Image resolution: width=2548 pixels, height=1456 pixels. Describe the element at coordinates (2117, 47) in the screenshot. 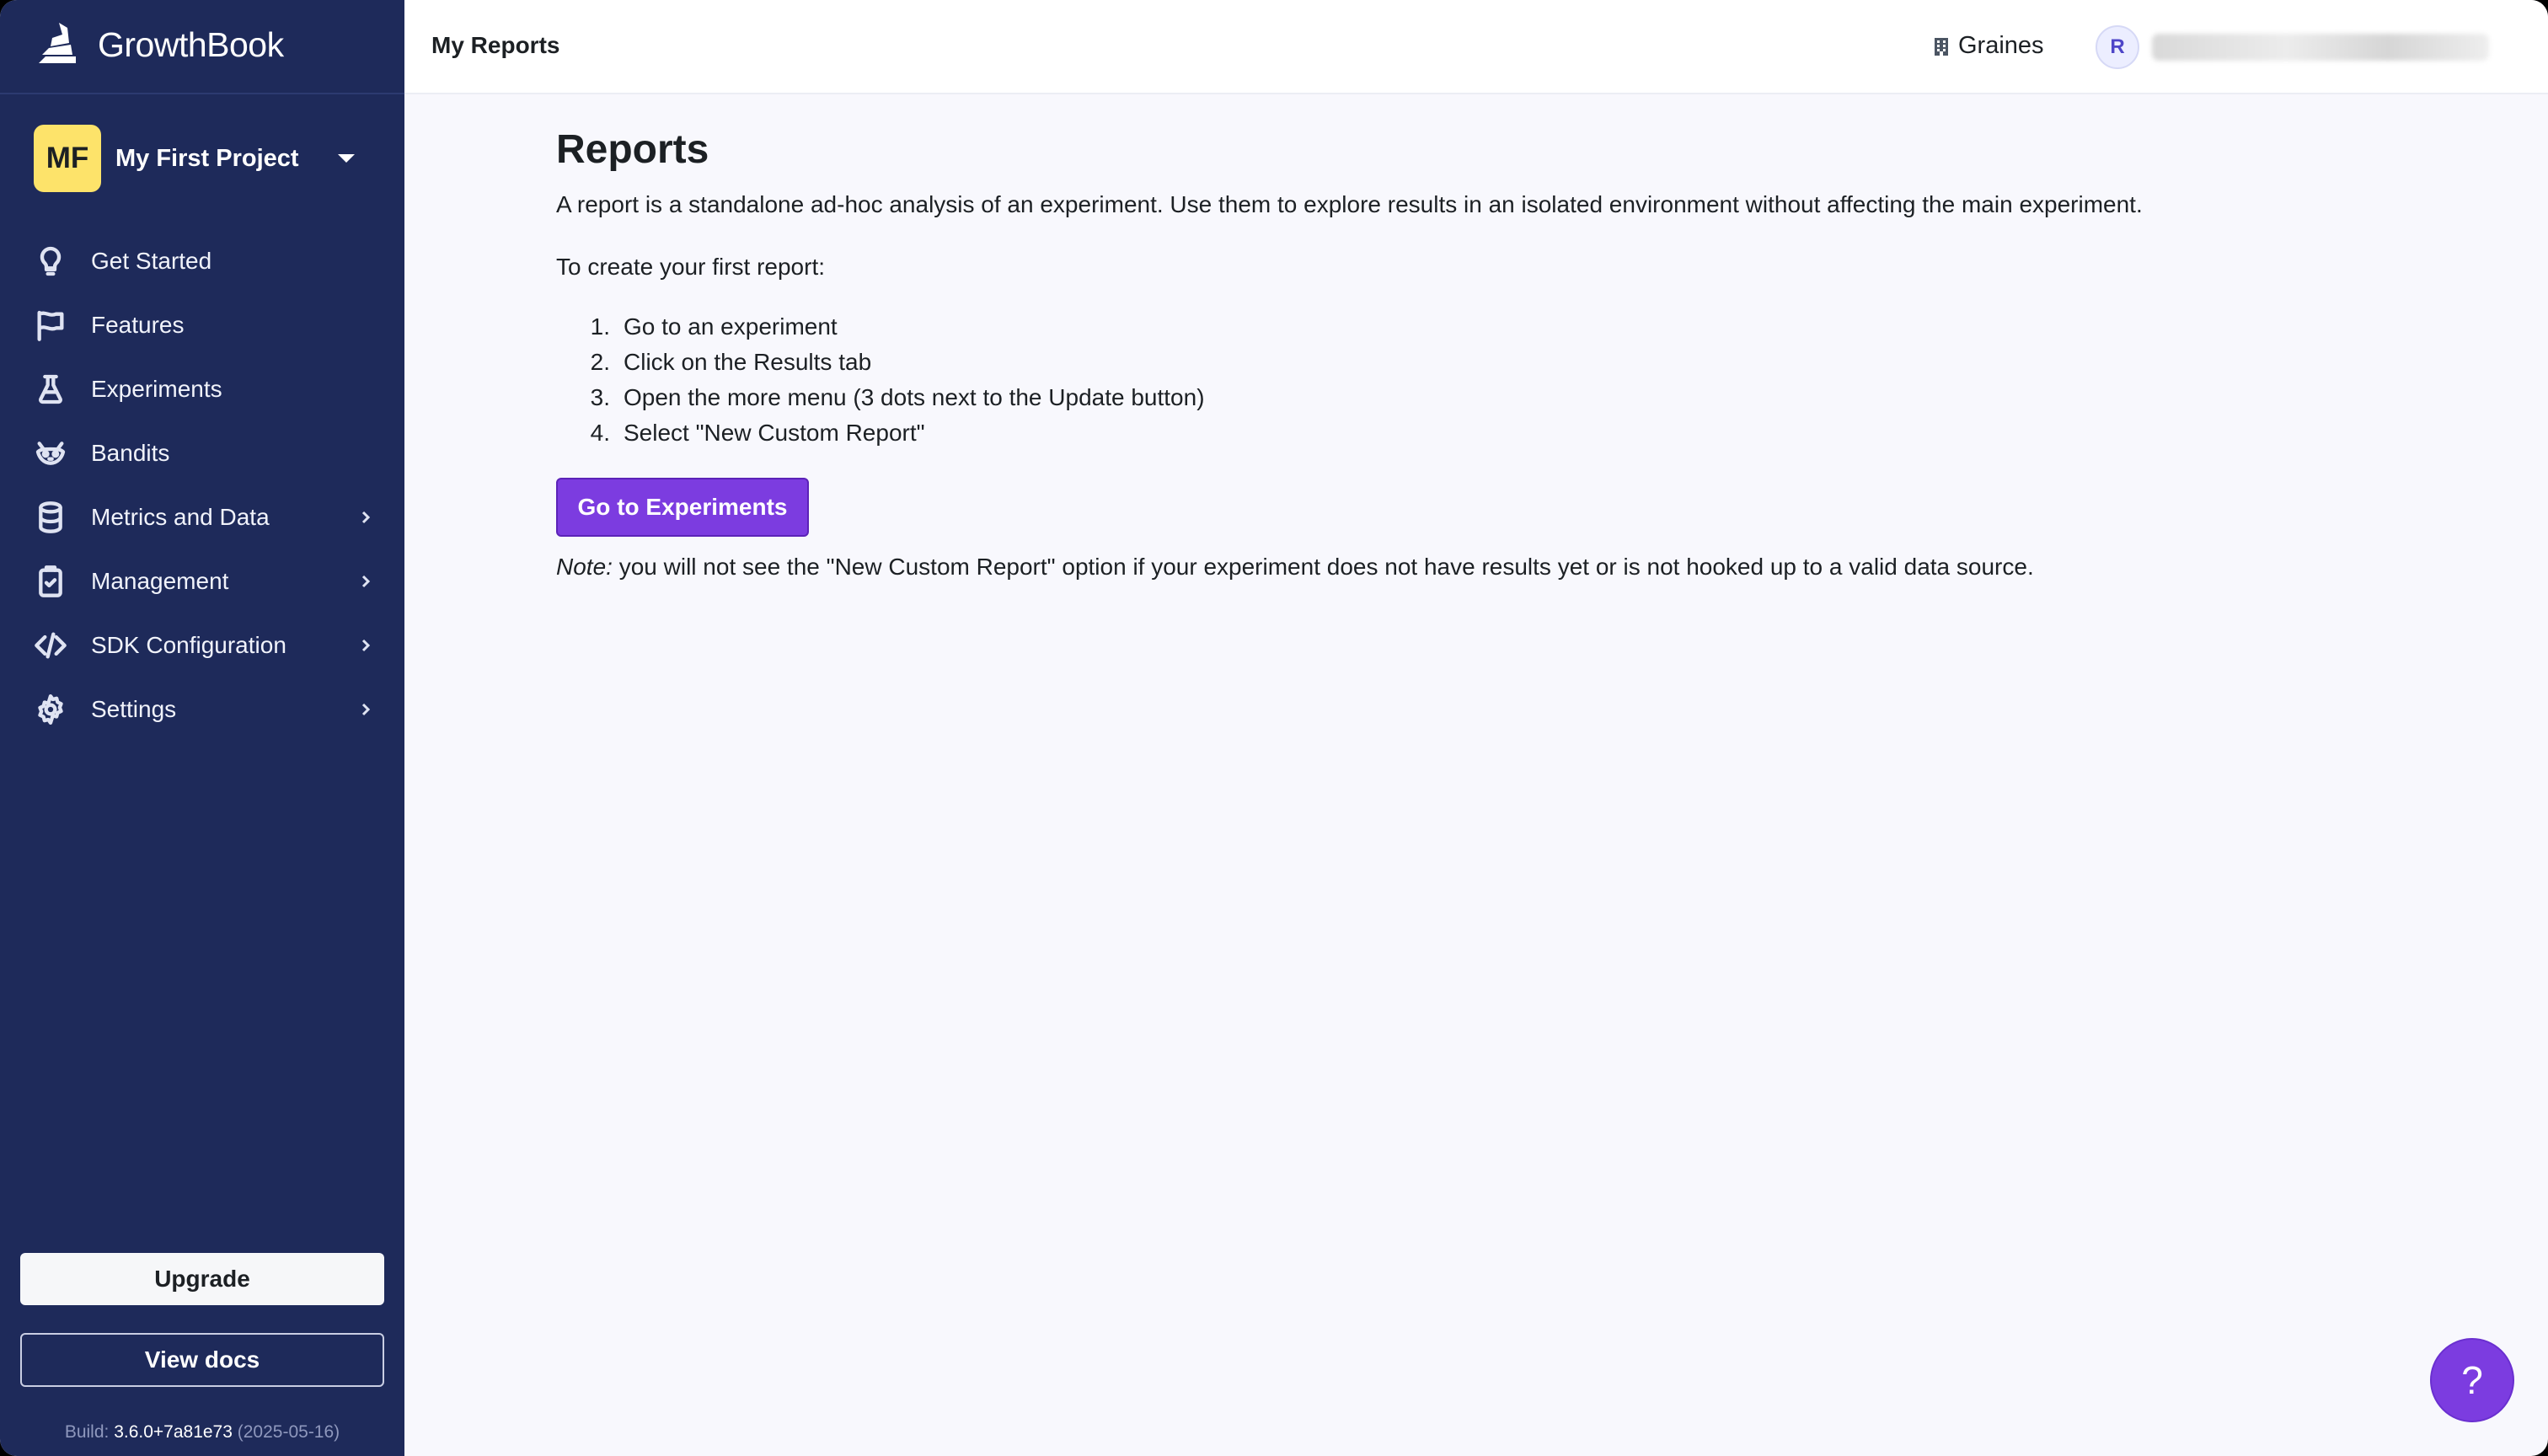

I see `user-avatar: R` at that location.